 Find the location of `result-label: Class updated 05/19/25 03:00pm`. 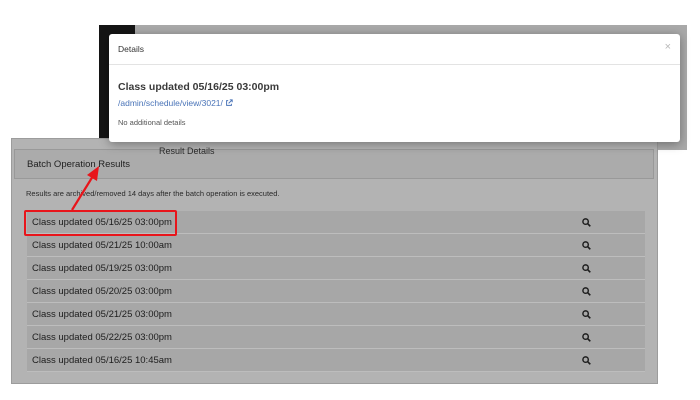

result-label: Class updated 05/19/25 03:00pm is located at coordinates (102, 268).